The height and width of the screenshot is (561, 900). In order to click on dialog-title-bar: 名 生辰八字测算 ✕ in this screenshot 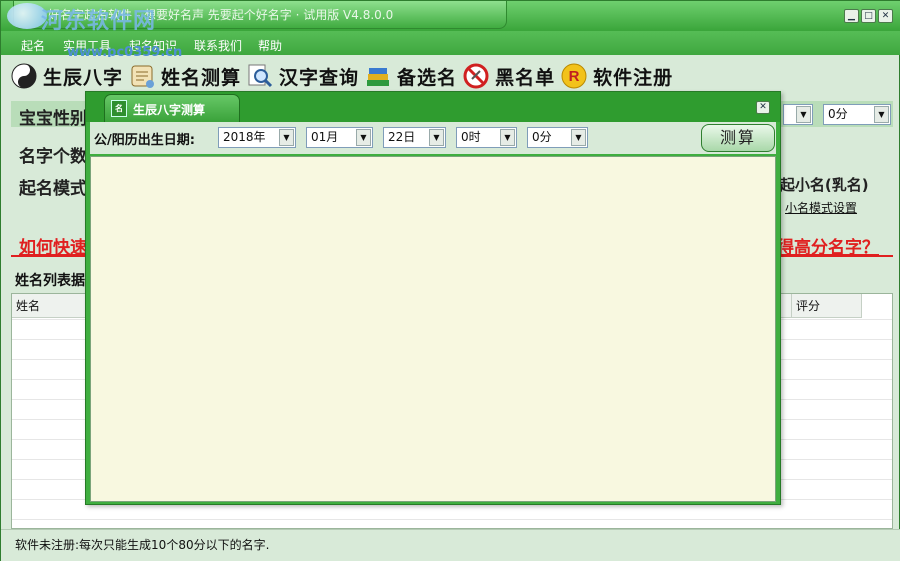, I will do `click(433, 107)`.